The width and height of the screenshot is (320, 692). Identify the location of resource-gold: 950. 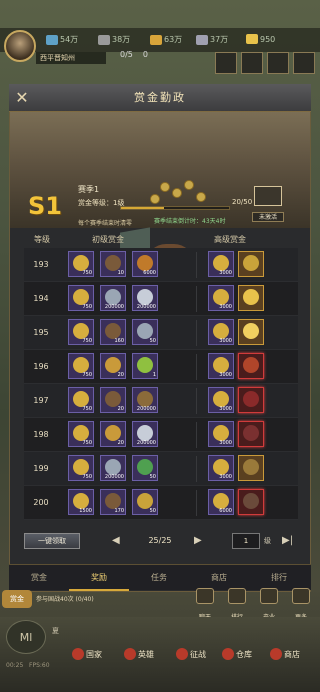
(260, 39).